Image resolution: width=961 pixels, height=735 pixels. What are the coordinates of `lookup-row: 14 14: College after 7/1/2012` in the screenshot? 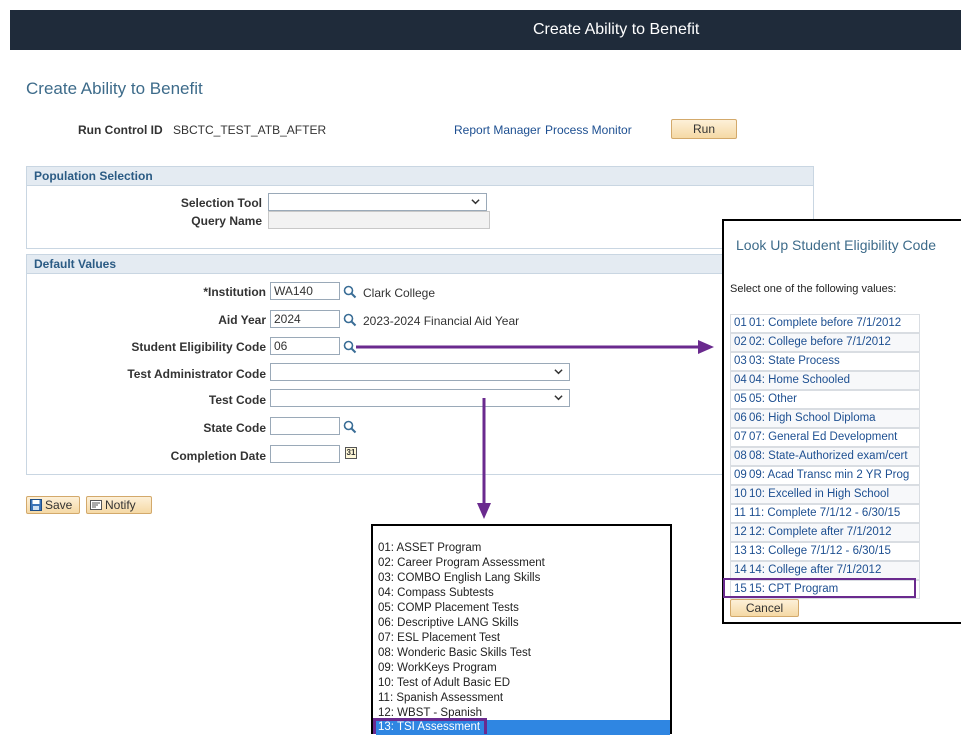 It's located at (825, 570).